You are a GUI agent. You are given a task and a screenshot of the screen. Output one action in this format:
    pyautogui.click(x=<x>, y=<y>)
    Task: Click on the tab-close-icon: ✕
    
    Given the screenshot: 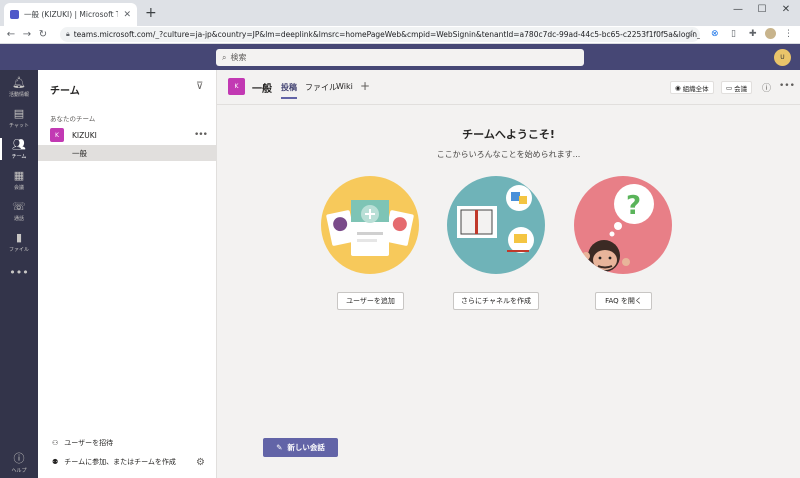 What is the action you would take?
    pyautogui.click(x=127, y=15)
    